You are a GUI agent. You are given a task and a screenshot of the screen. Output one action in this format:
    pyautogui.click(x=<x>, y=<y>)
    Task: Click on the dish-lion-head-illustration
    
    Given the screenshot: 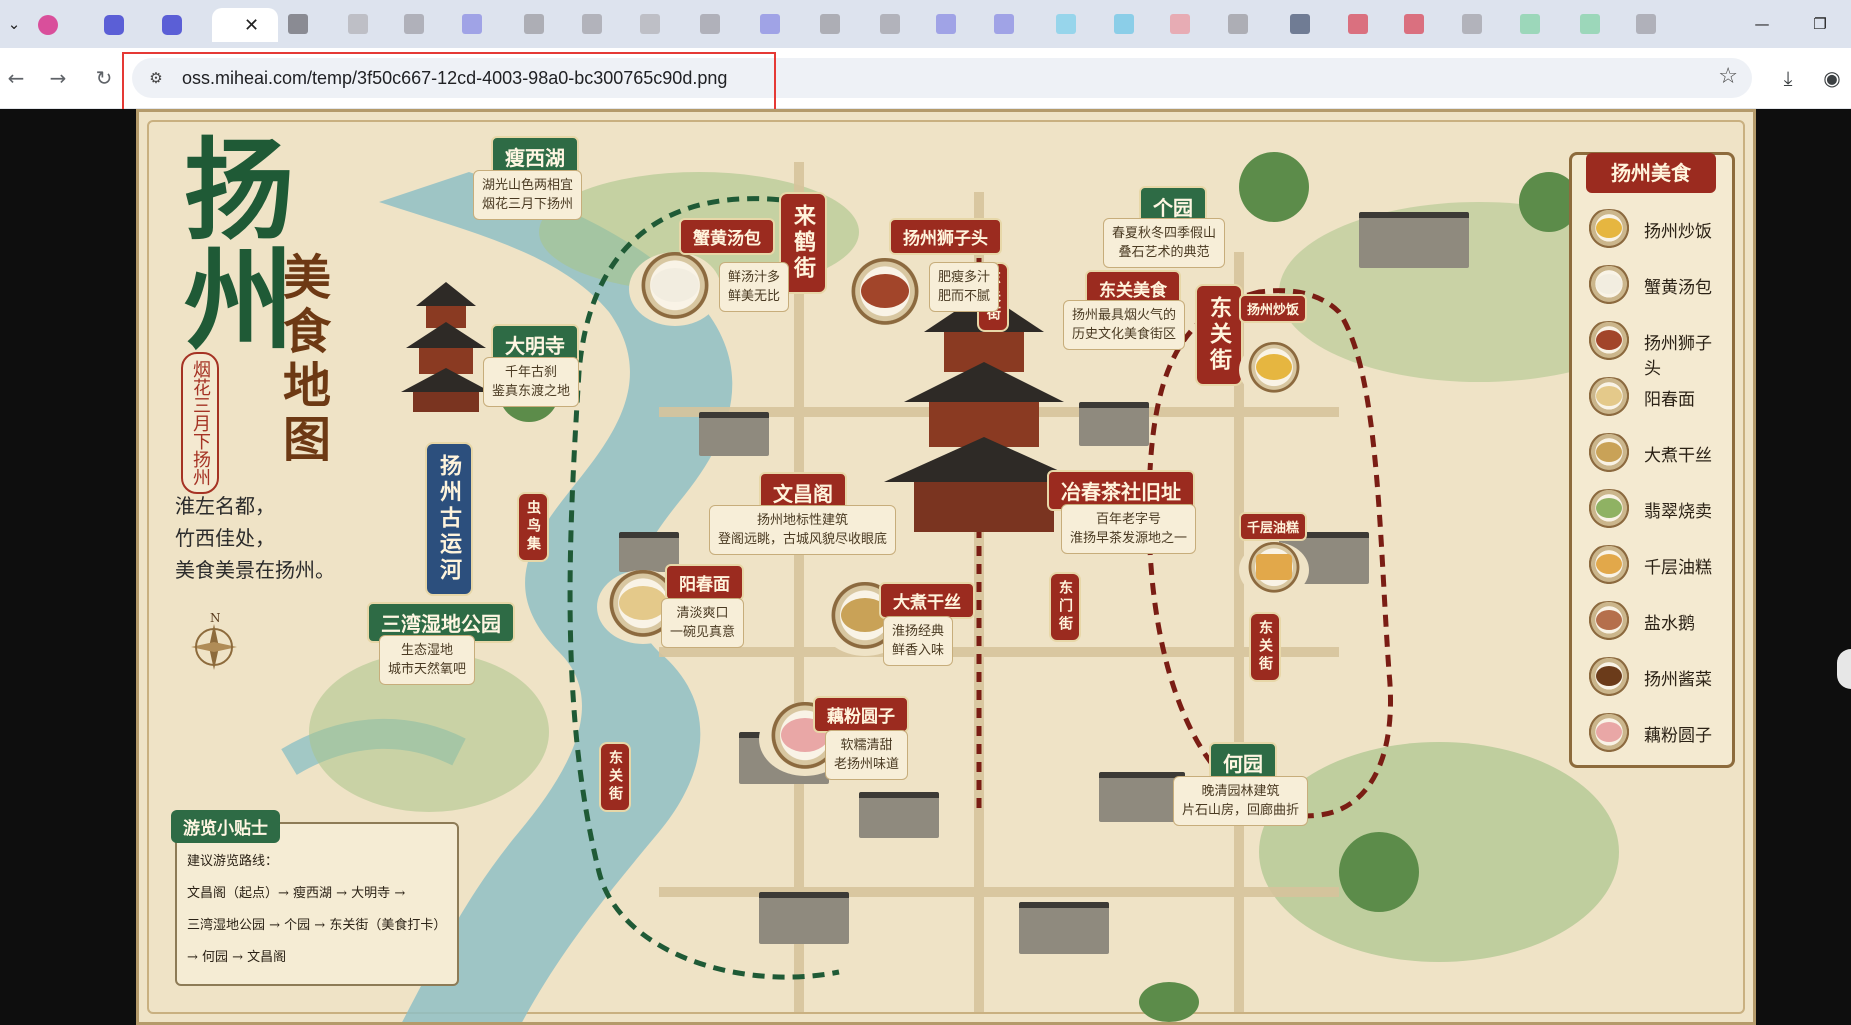 What is the action you would take?
    pyautogui.click(x=885, y=295)
    